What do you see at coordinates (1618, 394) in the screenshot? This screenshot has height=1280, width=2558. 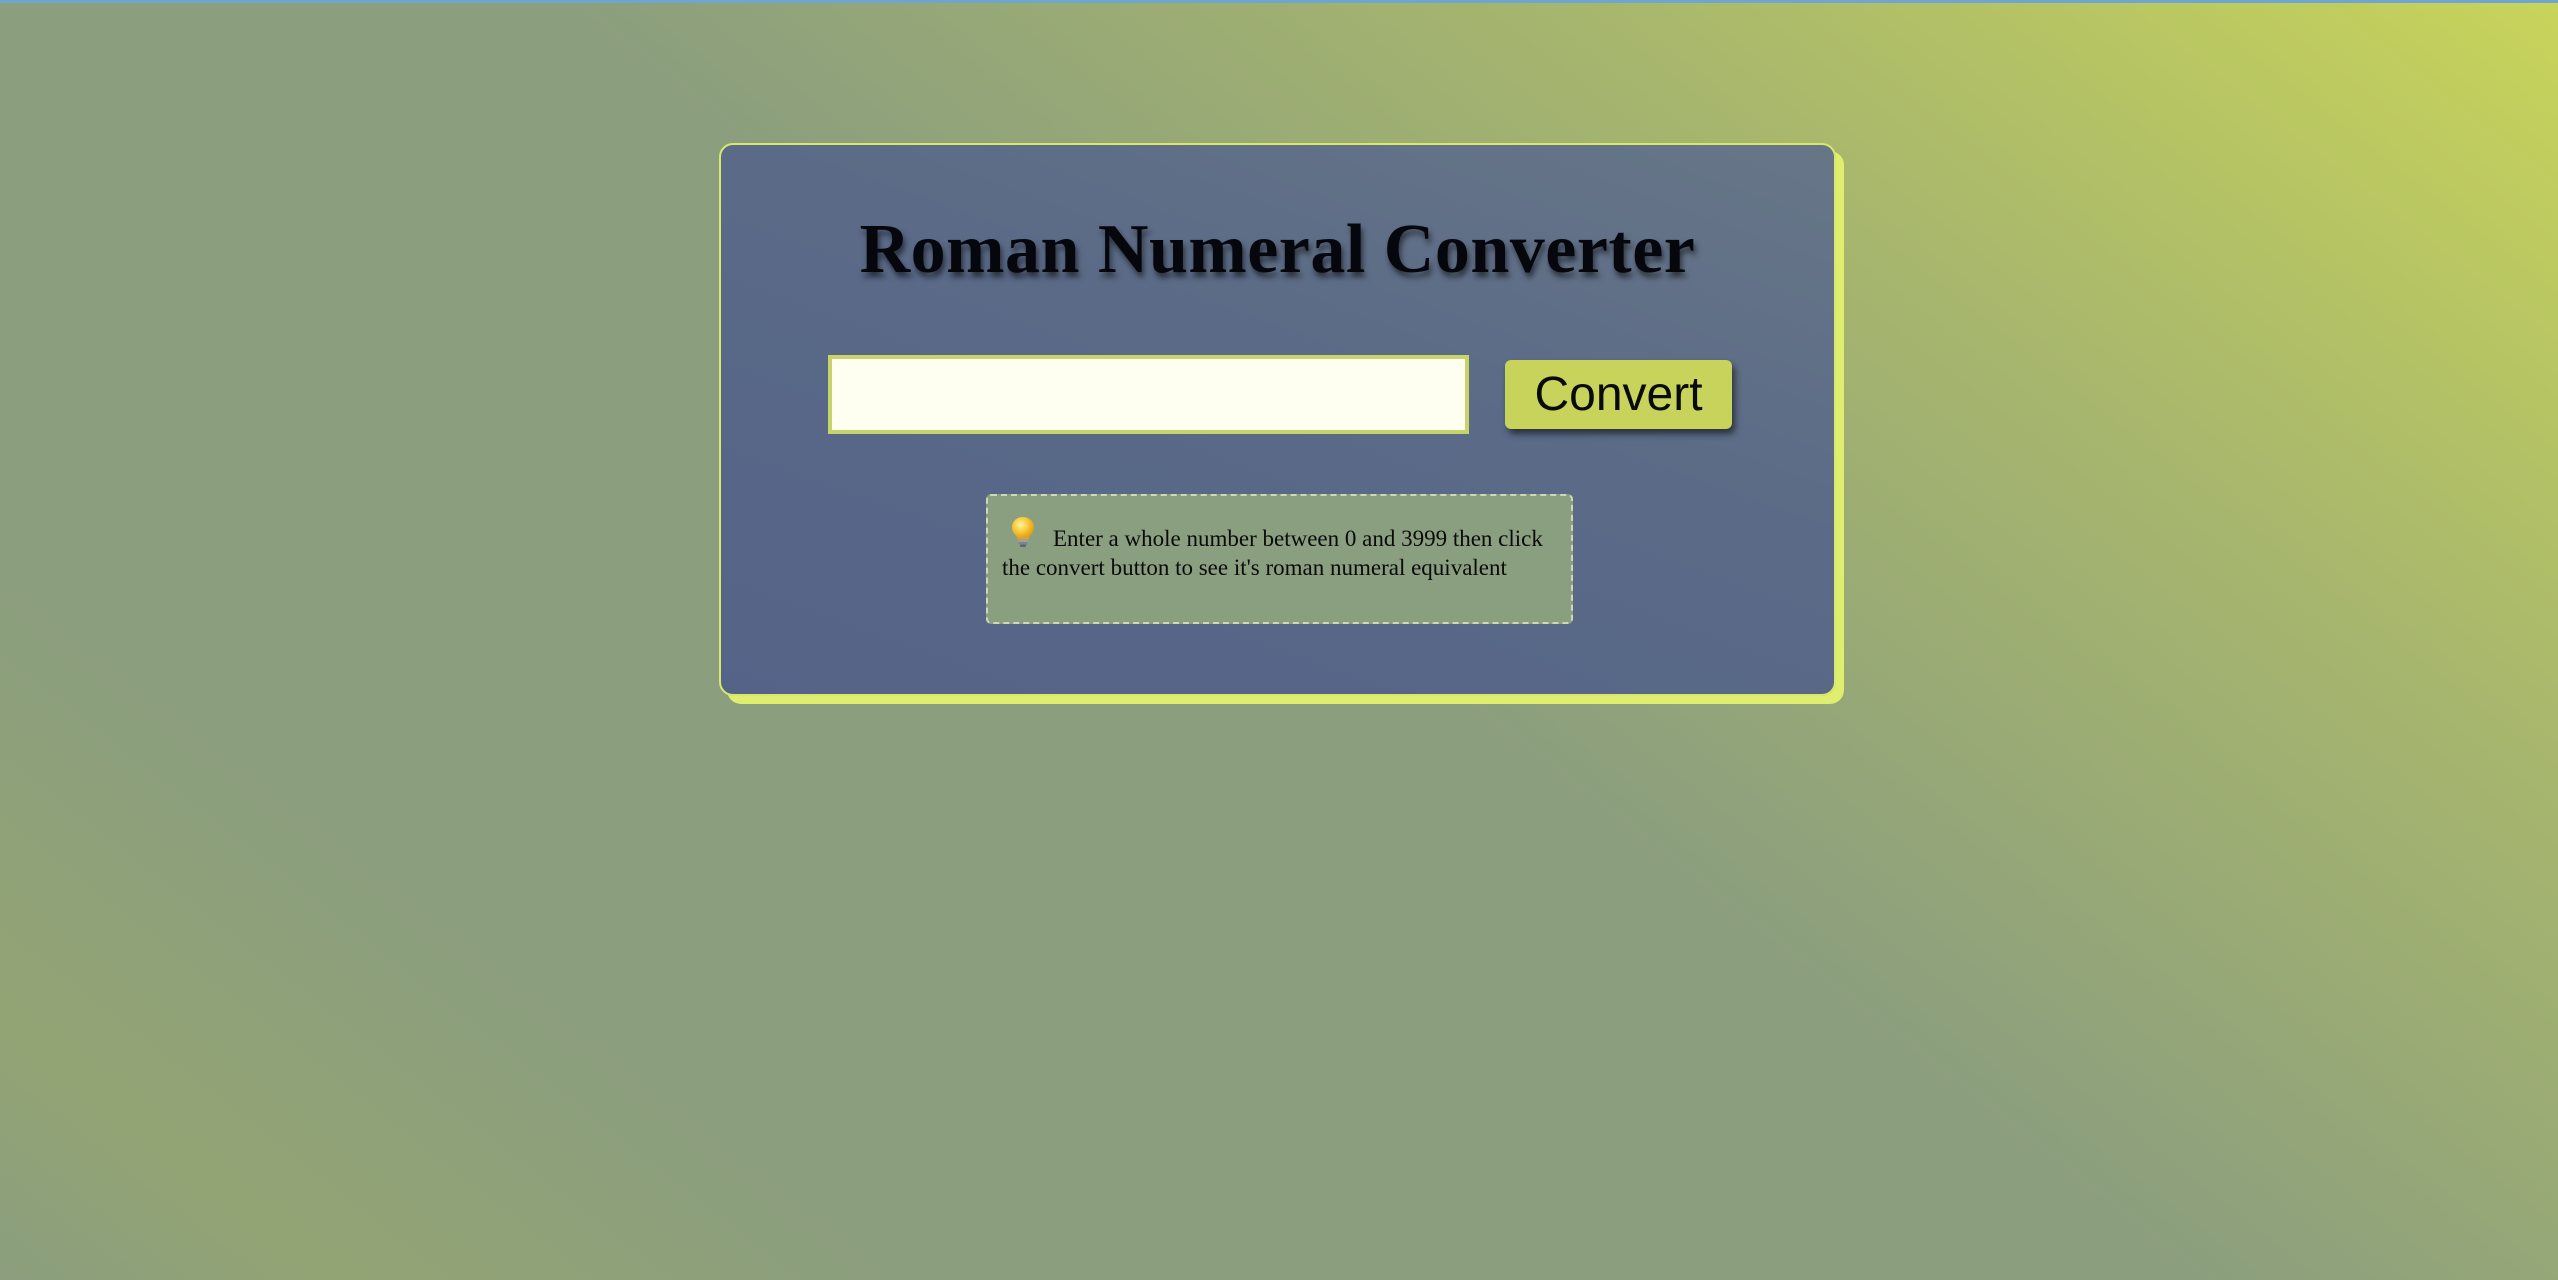 I see `convert-button: Convert` at bounding box center [1618, 394].